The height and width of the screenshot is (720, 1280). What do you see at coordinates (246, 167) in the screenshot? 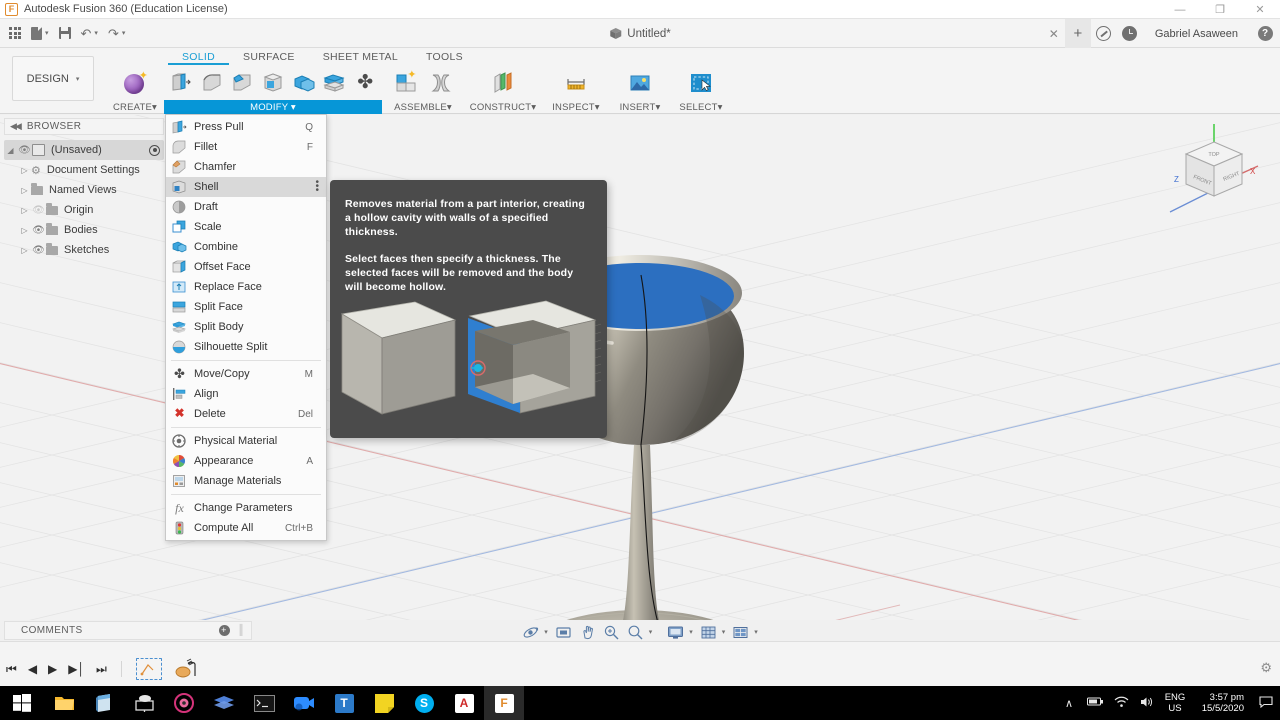
I see `menu-item-chamfer: Chamfer` at bounding box center [246, 167].